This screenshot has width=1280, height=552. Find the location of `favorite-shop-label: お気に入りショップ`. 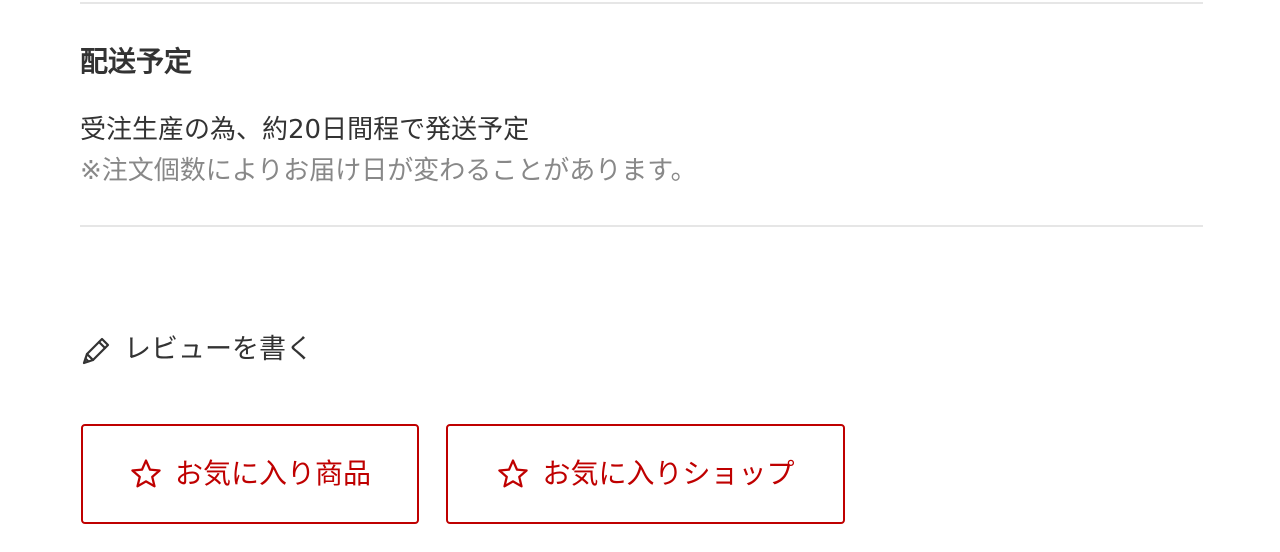

favorite-shop-label: お気に入りショップ is located at coordinates (668, 473).